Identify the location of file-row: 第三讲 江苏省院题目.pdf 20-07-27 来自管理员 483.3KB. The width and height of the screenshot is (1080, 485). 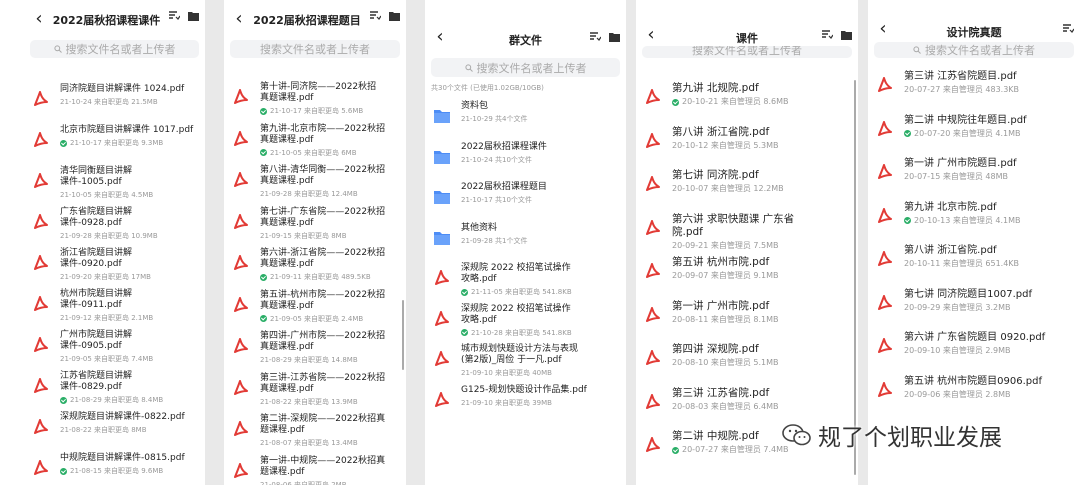
(974, 83).